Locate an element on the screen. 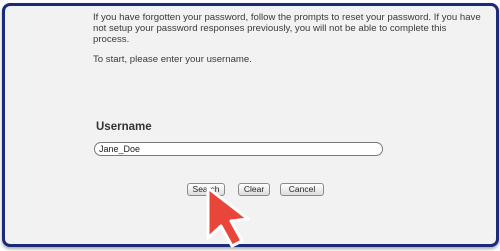 Image resolution: width=500 pixels, height=251 pixels. username-label: Username is located at coordinates (124, 127).